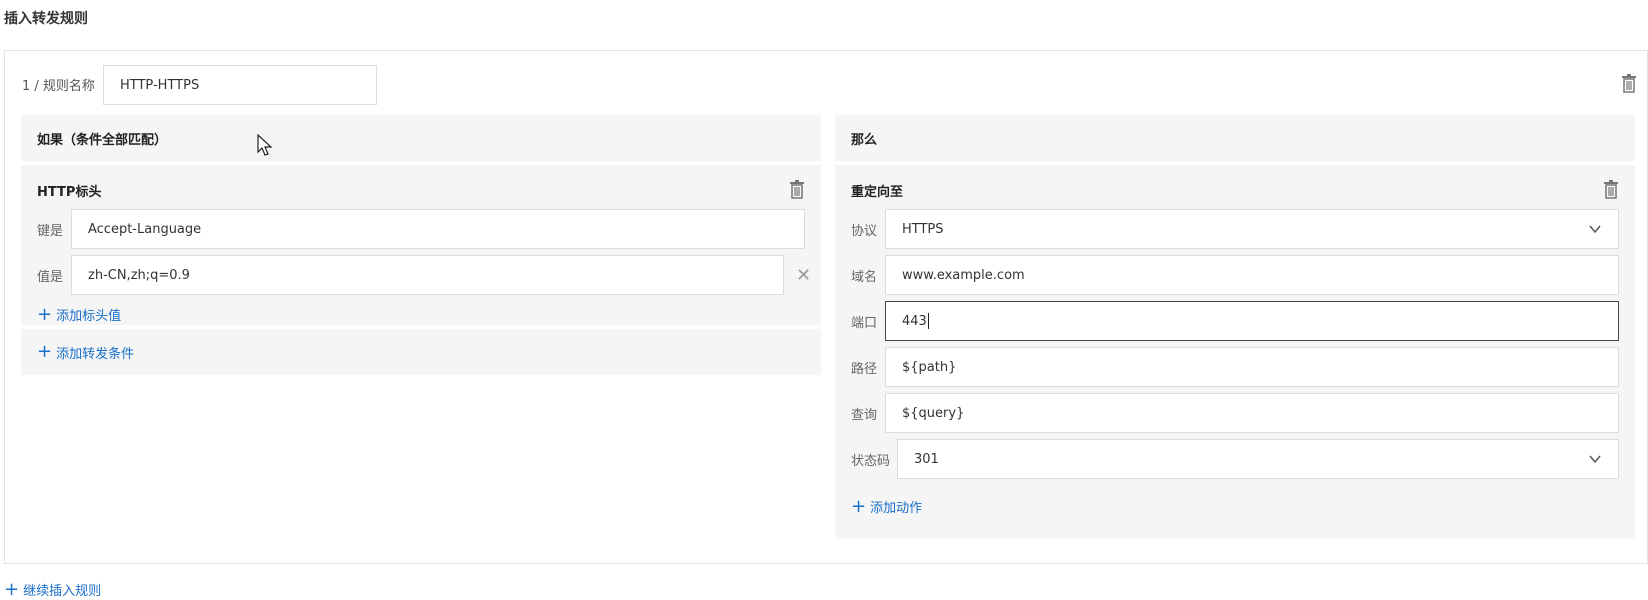 The image size is (1648, 600). What do you see at coordinates (427, 275) in the screenshot?
I see `header-value-input: zh-CN,zh;q=0.9` at bounding box center [427, 275].